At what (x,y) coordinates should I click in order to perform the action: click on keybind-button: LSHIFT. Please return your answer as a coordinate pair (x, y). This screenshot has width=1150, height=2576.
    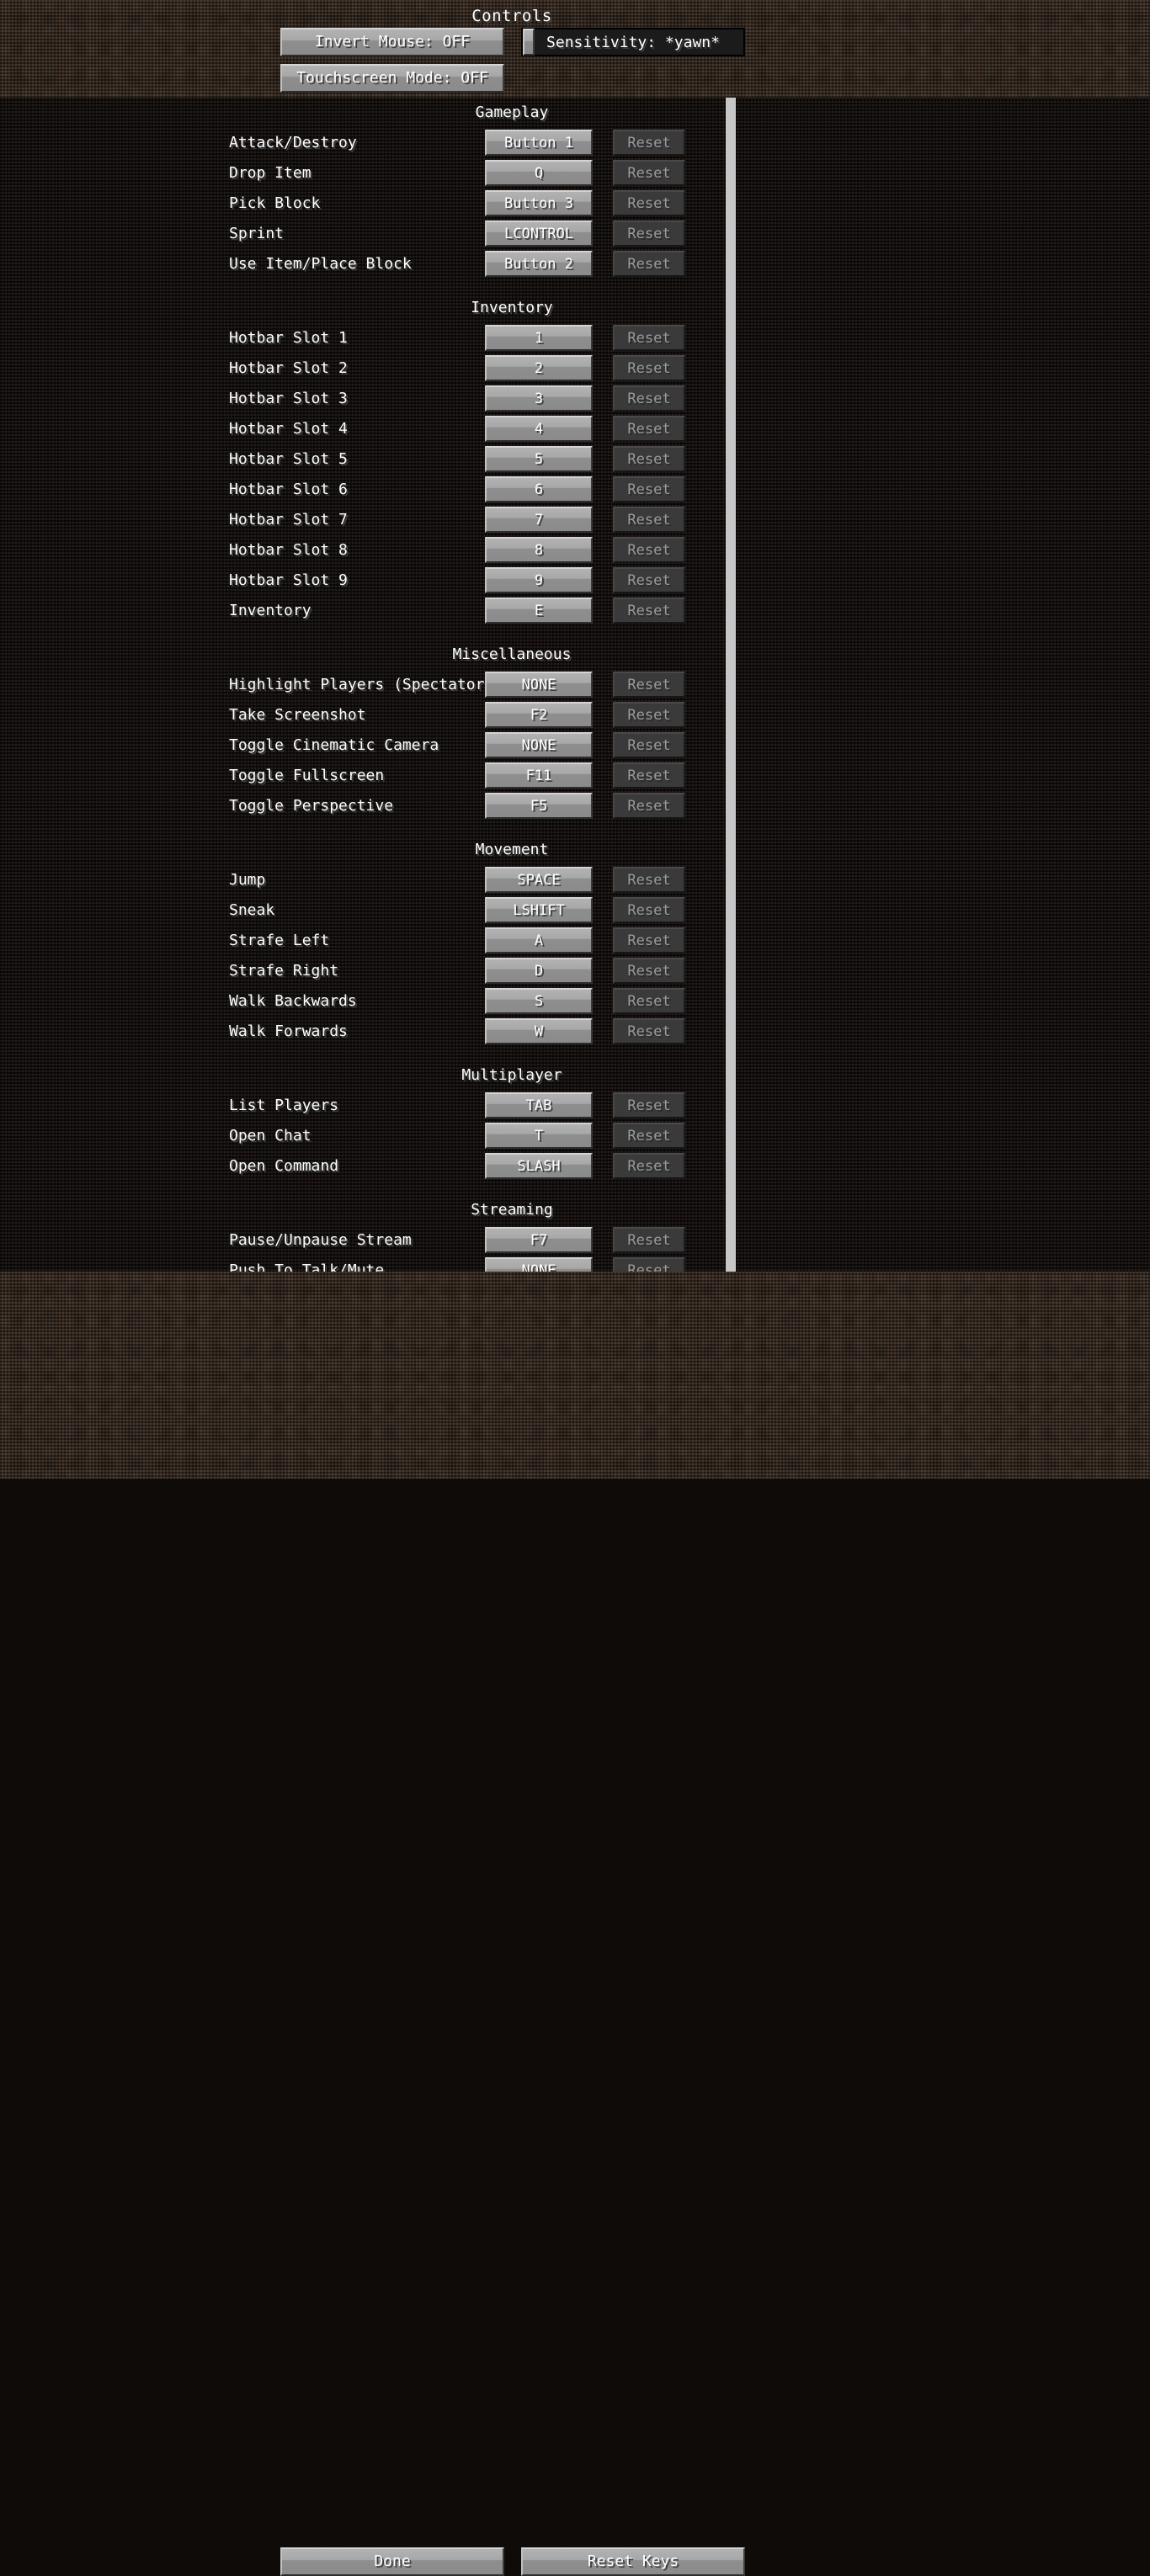
    Looking at the image, I should click on (539, 910).